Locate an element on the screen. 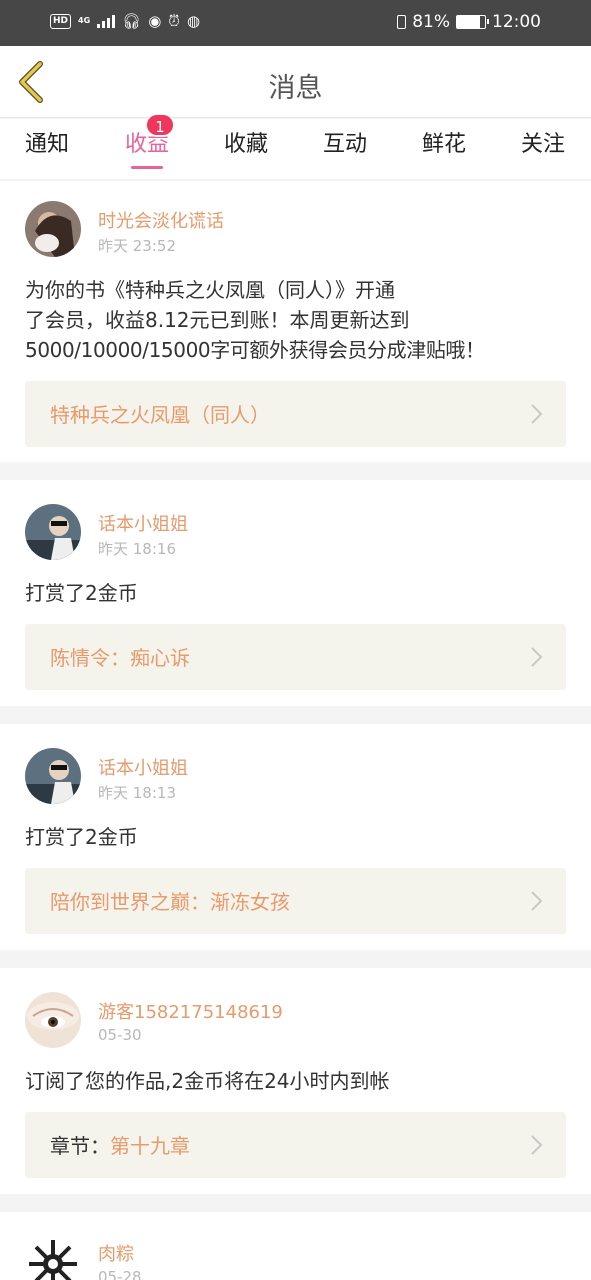 This screenshot has height=1280, width=591. tab-notifications: 通知 is located at coordinates (47, 149).